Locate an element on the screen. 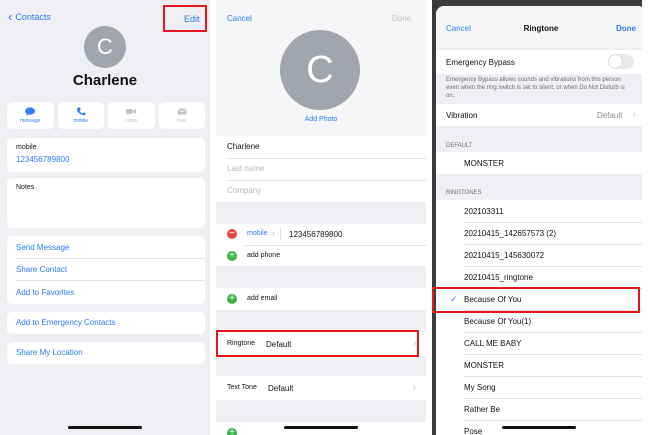 The image size is (650, 435). default-tone-row: MONSTER is located at coordinates (539, 163).